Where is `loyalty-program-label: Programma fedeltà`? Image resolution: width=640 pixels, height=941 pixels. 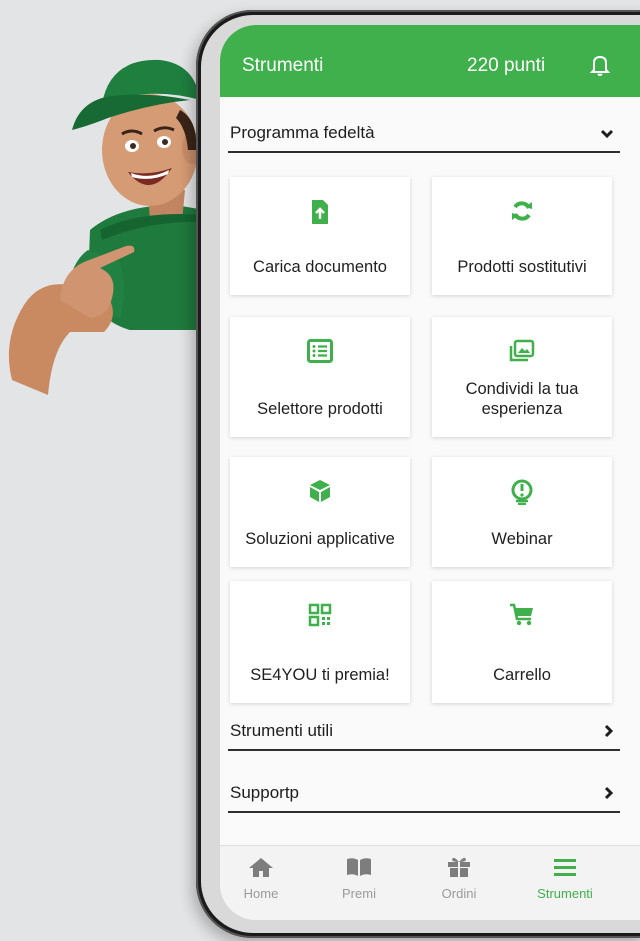
loyalty-program-label: Programma fedeltà is located at coordinates (302, 132).